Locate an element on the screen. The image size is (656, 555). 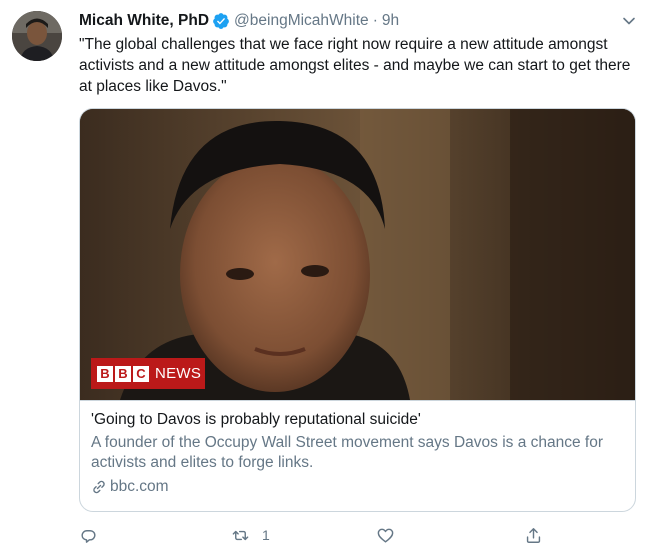
share-icon is located at coordinates (533, 535).